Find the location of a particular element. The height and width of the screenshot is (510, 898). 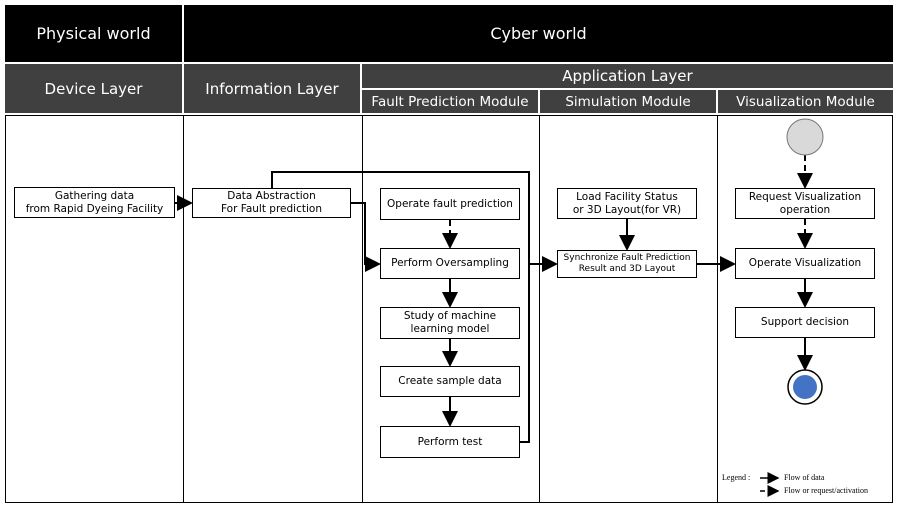

line-test-synchronize is located at coordinates (525, 353).